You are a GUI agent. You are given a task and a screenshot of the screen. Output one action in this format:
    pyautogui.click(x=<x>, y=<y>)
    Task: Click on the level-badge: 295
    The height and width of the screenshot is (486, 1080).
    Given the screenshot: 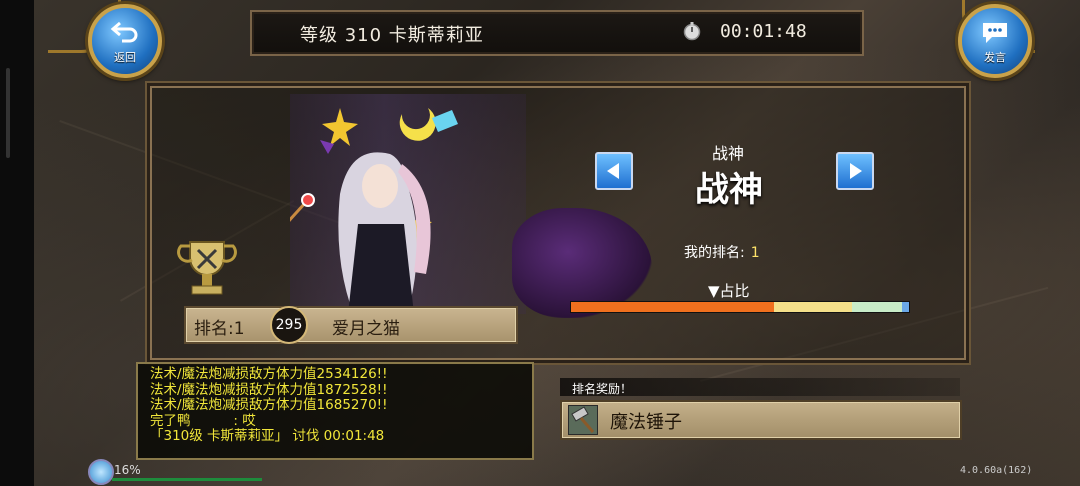 What is the action you would take?
    pyautogui.click(x=289, y=325)
    